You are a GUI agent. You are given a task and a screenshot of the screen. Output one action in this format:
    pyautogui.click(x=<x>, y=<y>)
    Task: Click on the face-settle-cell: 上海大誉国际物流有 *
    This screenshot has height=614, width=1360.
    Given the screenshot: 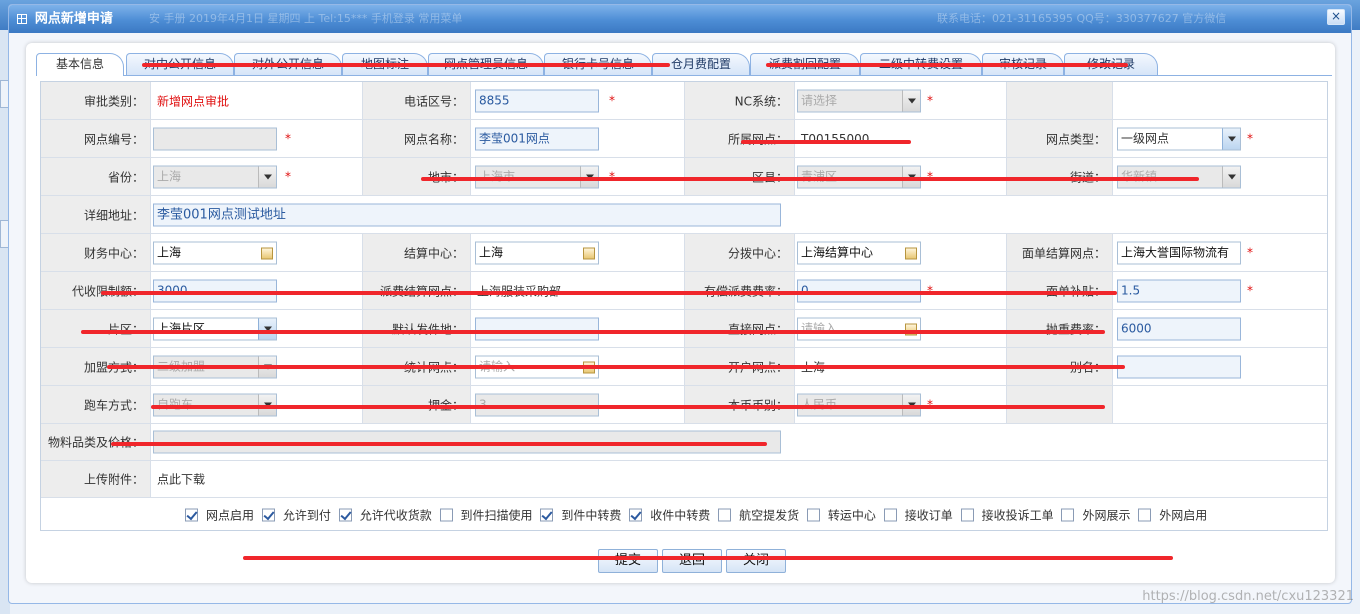 What is the action you would take?
    pyautogui.click(x=1220, y=252)
    